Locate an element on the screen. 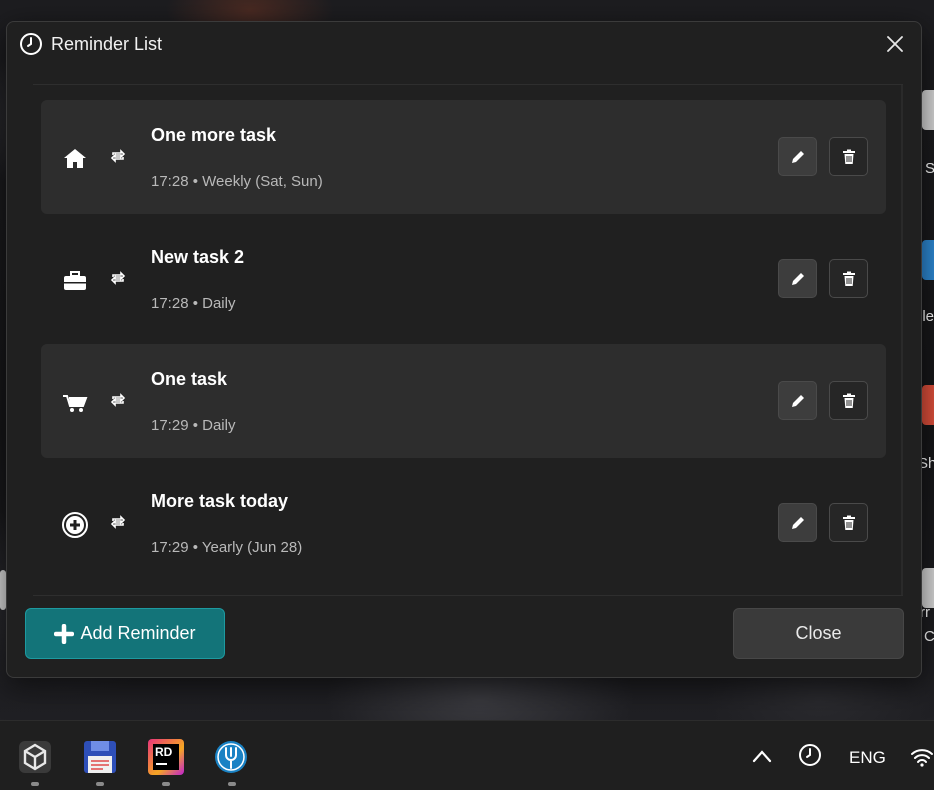  dialog-titlebar: Reminder List is located at coordinates (464, 44).